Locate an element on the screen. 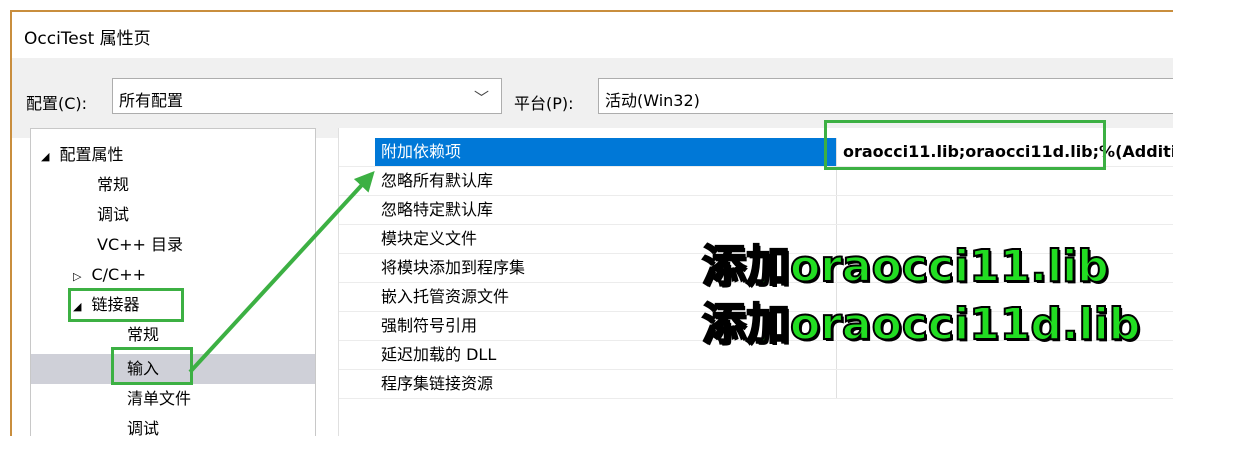 Image resolution: width=1237 pixels, height=464 pixels. grid-row: 程序集链接资源 is located at coordinates (756, 384).